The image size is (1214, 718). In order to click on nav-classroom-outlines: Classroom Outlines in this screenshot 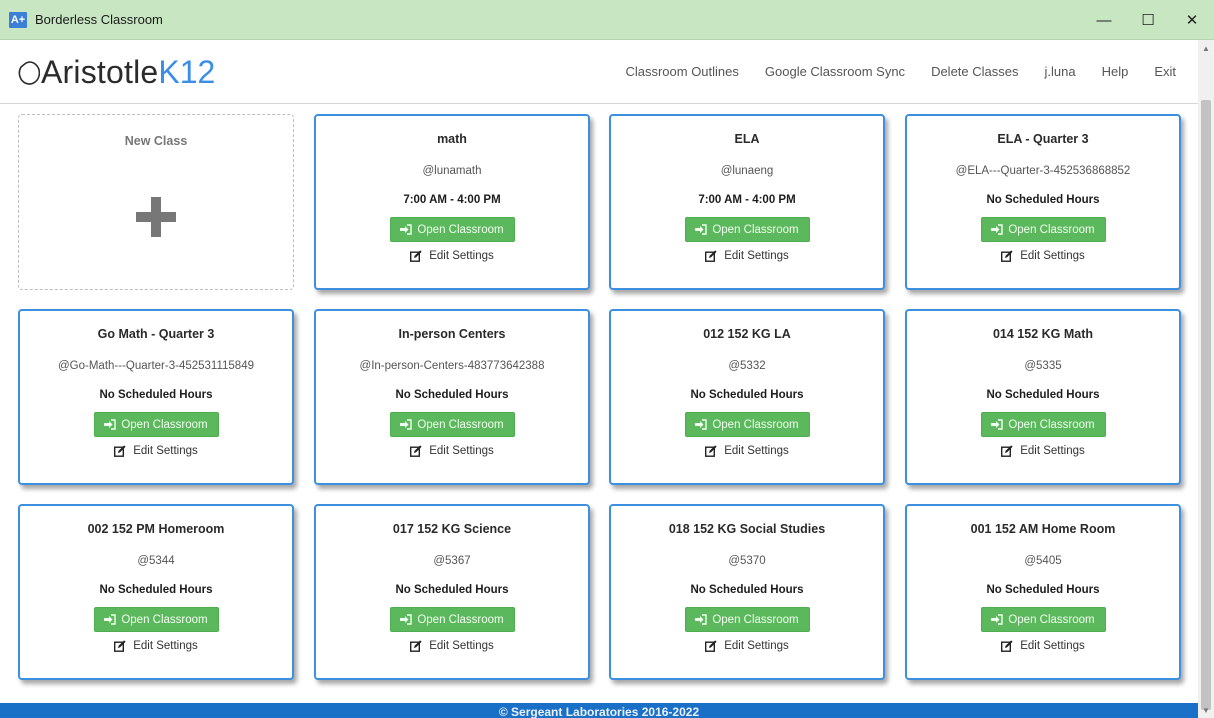, I will do `click(681, 71)`.